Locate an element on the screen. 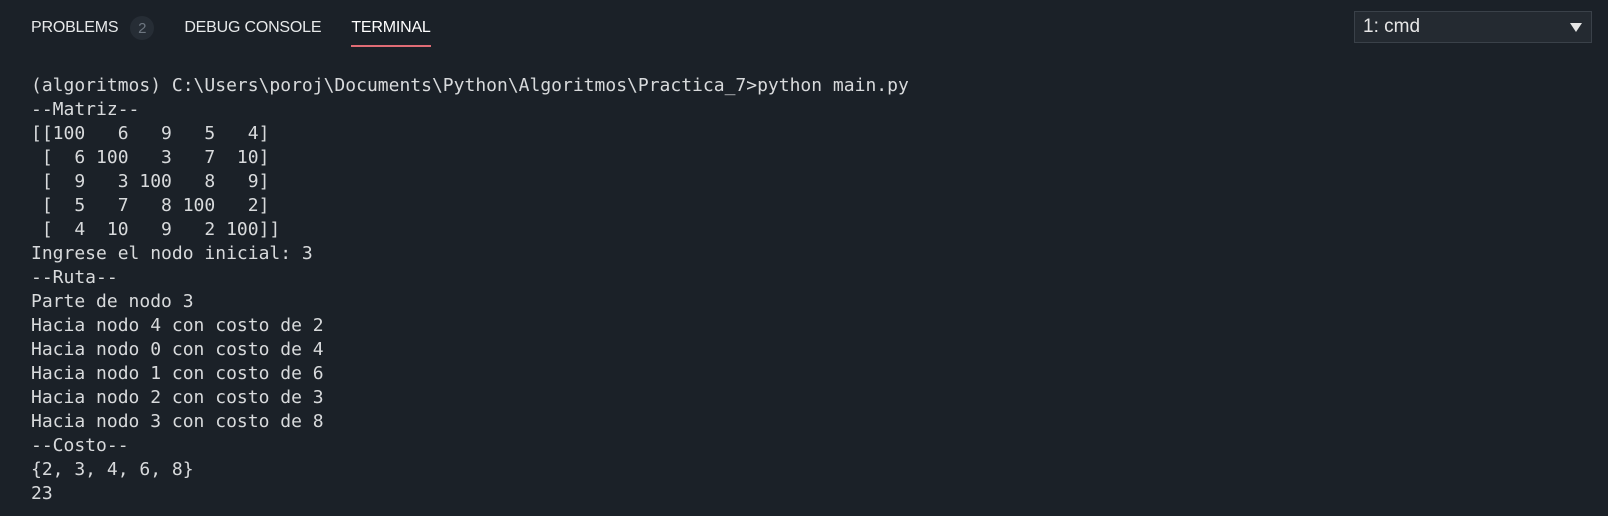 The width and height of the screenshot is (1608, 516). tab-terminal-label: TERMINAL is located at coordinates (391, 27).